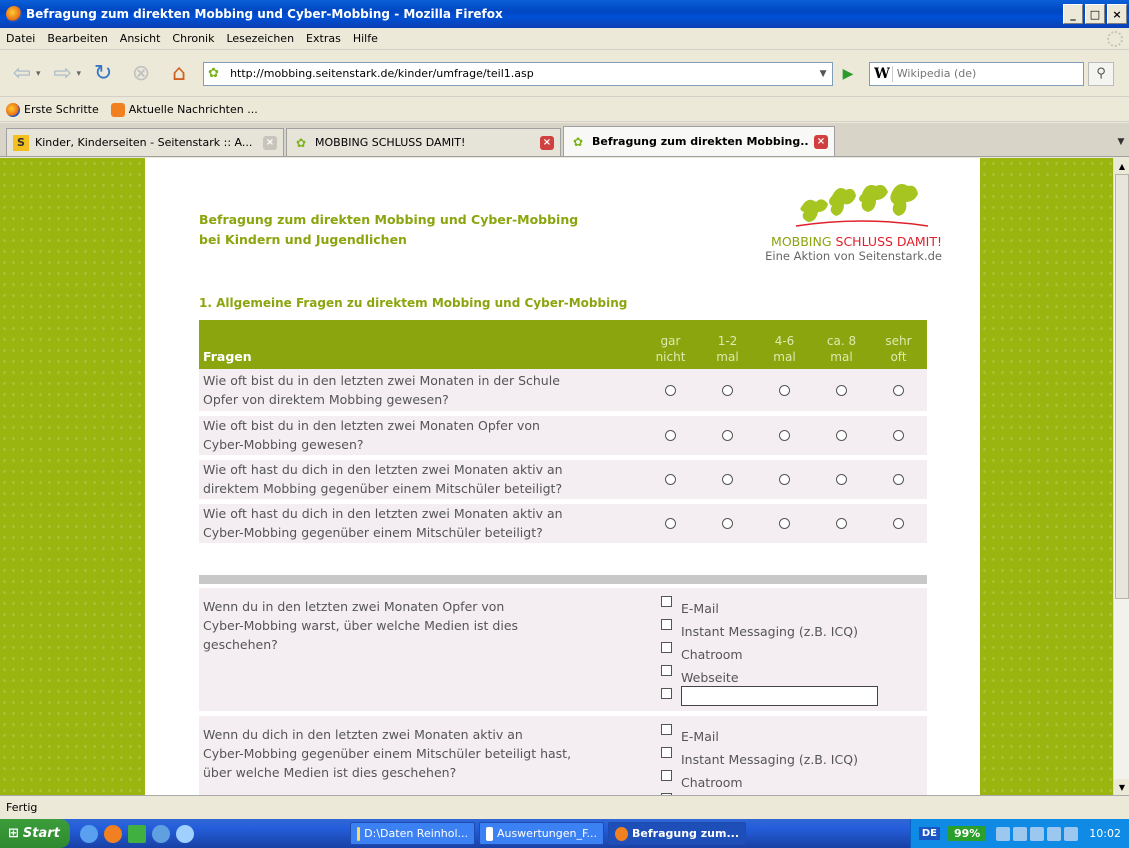 This screenshot has width=1129, height=848. What do you see at coordinates (779, 696) in the screenshot?
I see `other-media-input` at bounding box center [779, 696].